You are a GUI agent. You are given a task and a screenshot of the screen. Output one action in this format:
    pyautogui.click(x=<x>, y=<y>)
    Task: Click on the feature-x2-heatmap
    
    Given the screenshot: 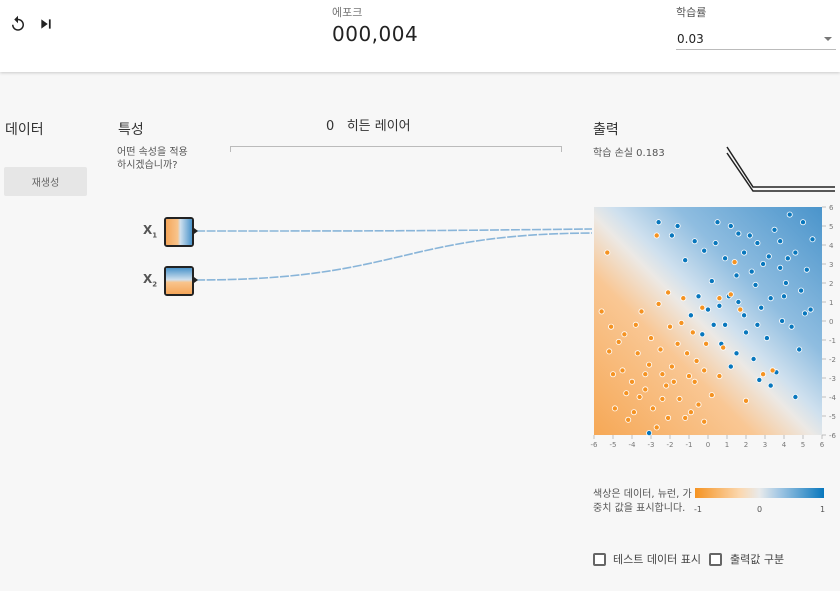 What is the action you would take?
    pyautogui.click(x=179, y=281)
    